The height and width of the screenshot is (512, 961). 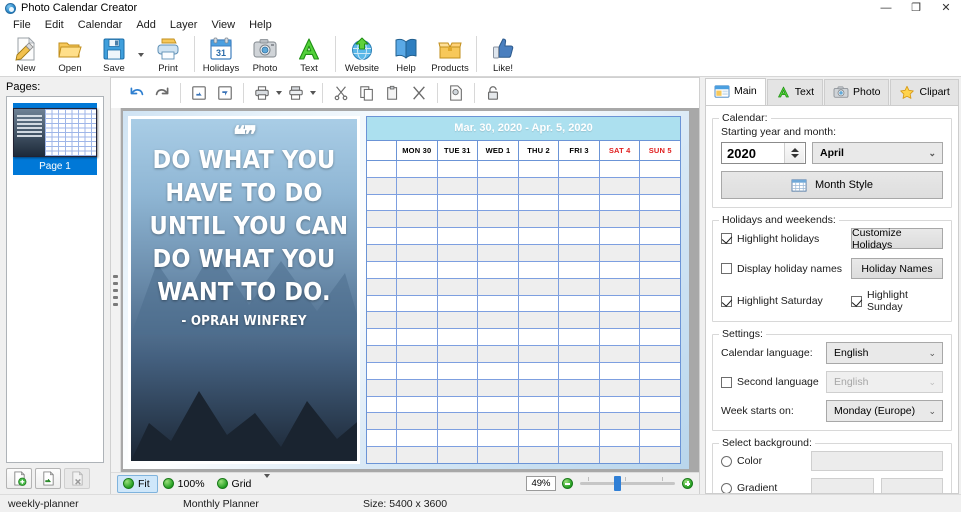 What do you see at coordinates (221, 55) in the screenshot?
I see `toolbar-holidays-button: 31 Holidays` at bounding box center [221, 55].